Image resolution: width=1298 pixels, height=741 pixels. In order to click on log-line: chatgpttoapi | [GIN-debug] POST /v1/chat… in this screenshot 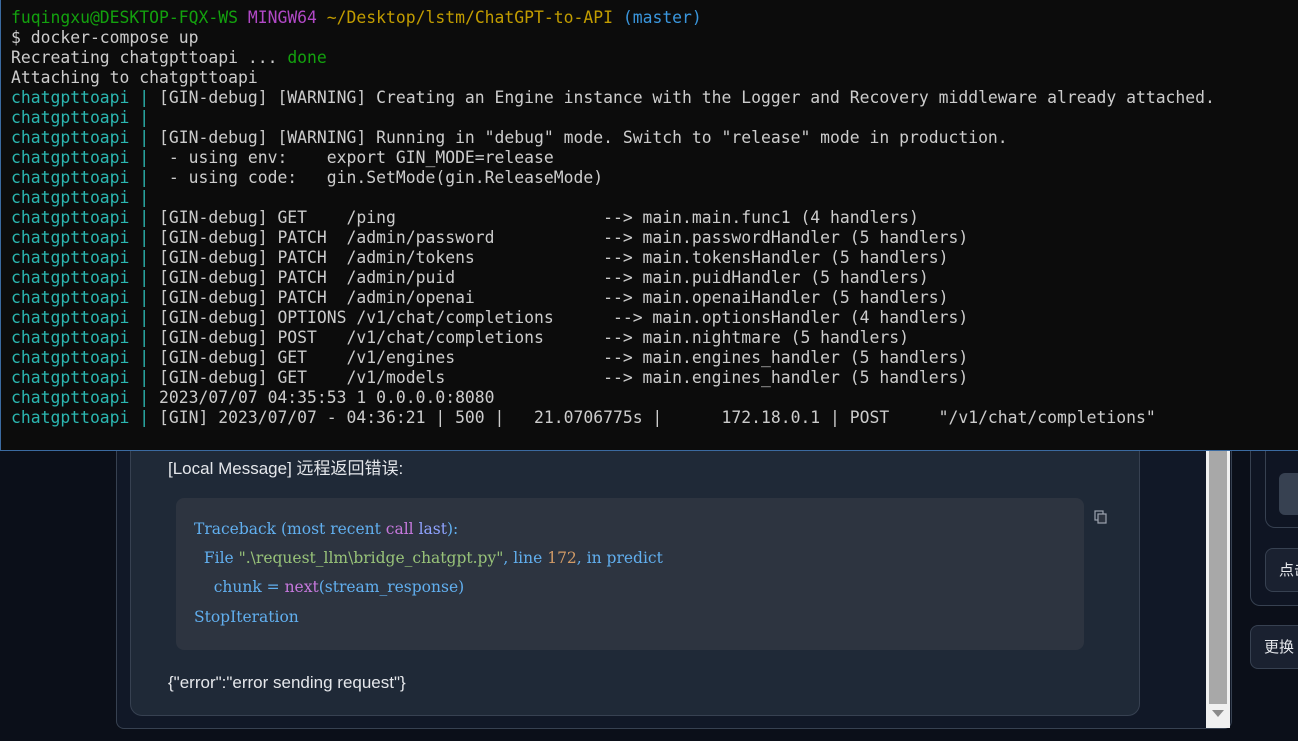, I will do `click(460, 337)`.